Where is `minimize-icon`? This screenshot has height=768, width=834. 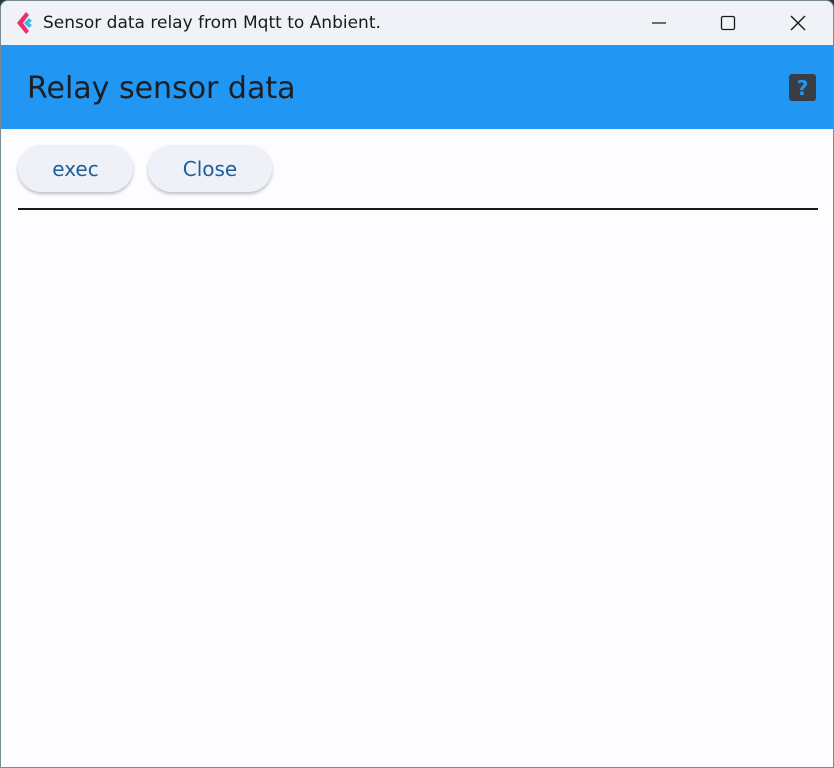
minimize-icon is located at coordinates (659, 23).